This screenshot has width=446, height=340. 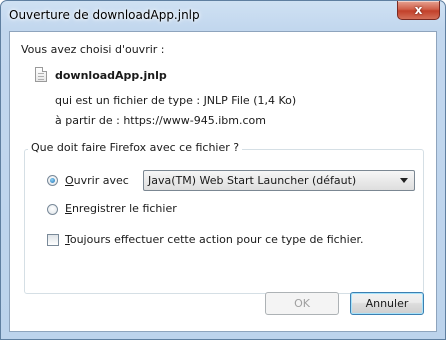 I want to click on chevron-down-icon, so click(x=404, y=180).